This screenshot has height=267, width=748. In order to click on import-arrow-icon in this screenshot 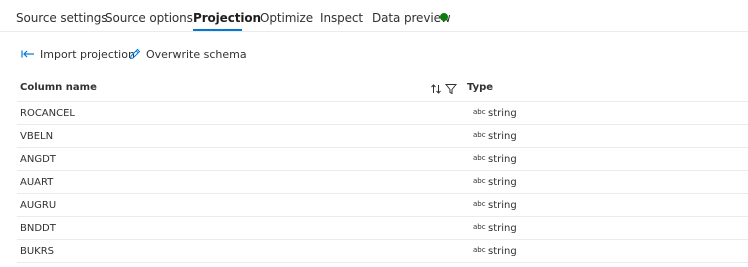, I will do `click(28, 54)`.